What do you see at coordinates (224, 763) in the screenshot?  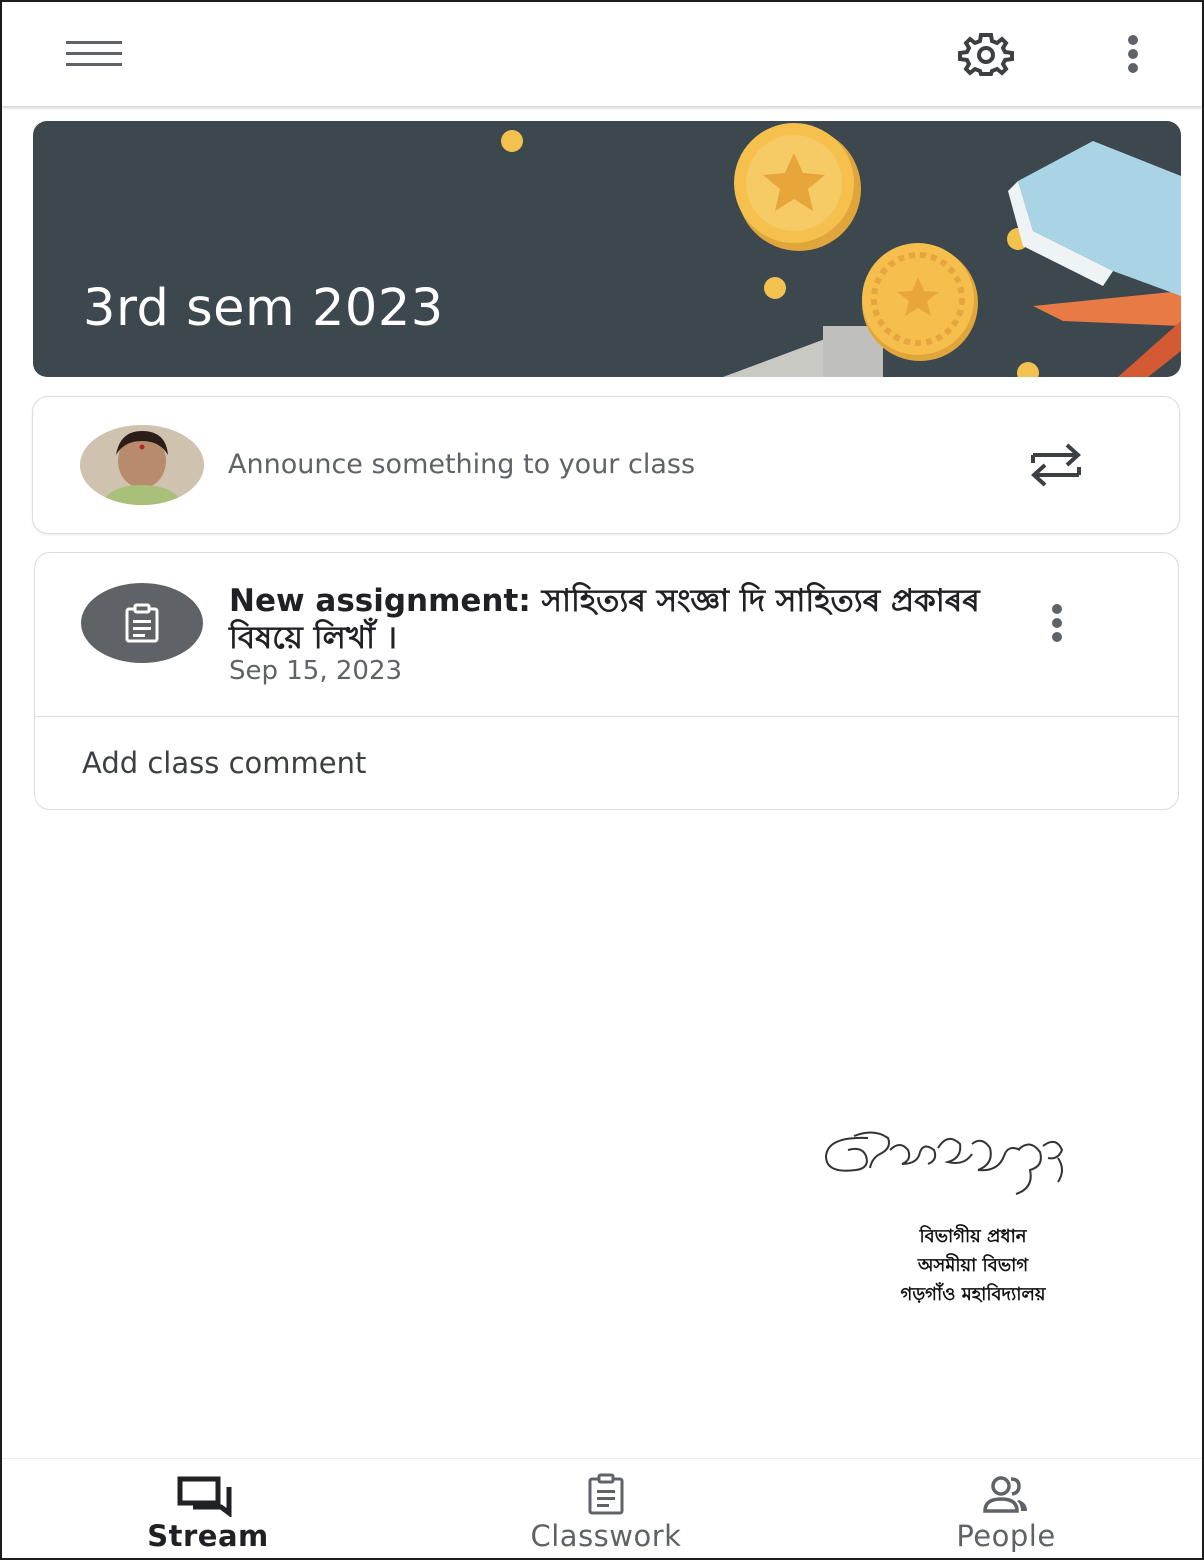 I see `add-class-comment-button: Add class comment` at bounding box center [224, 763].